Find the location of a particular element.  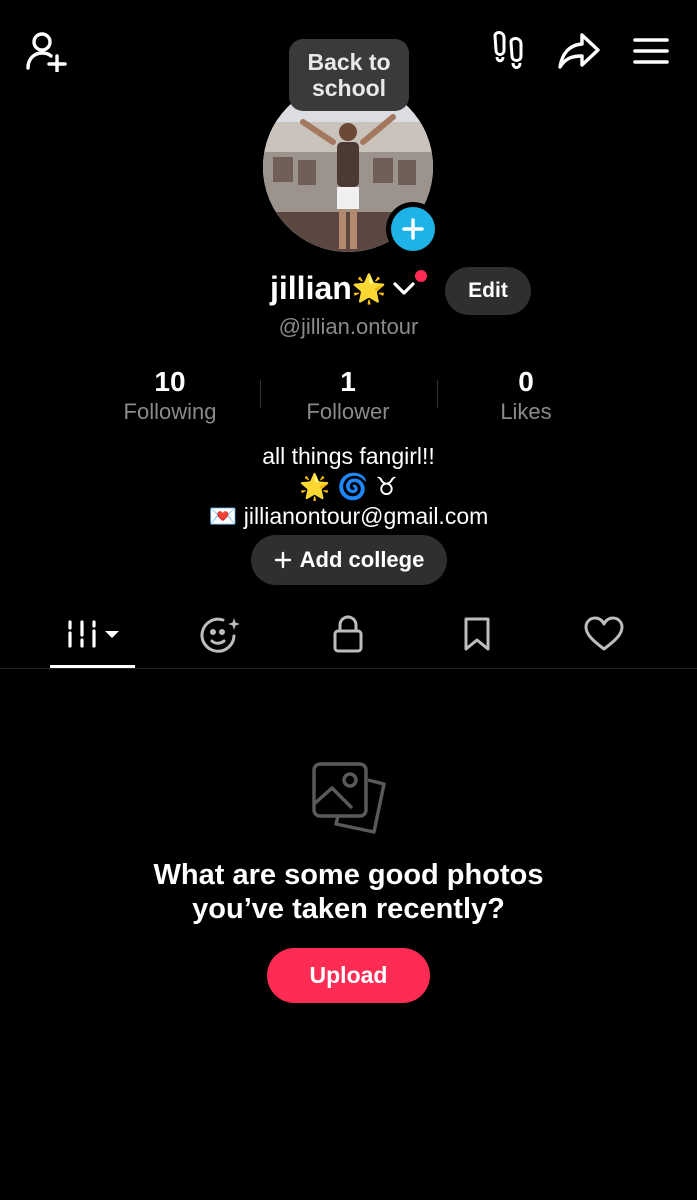

hamburger-menu-icon is located at coordinates (651, 51).